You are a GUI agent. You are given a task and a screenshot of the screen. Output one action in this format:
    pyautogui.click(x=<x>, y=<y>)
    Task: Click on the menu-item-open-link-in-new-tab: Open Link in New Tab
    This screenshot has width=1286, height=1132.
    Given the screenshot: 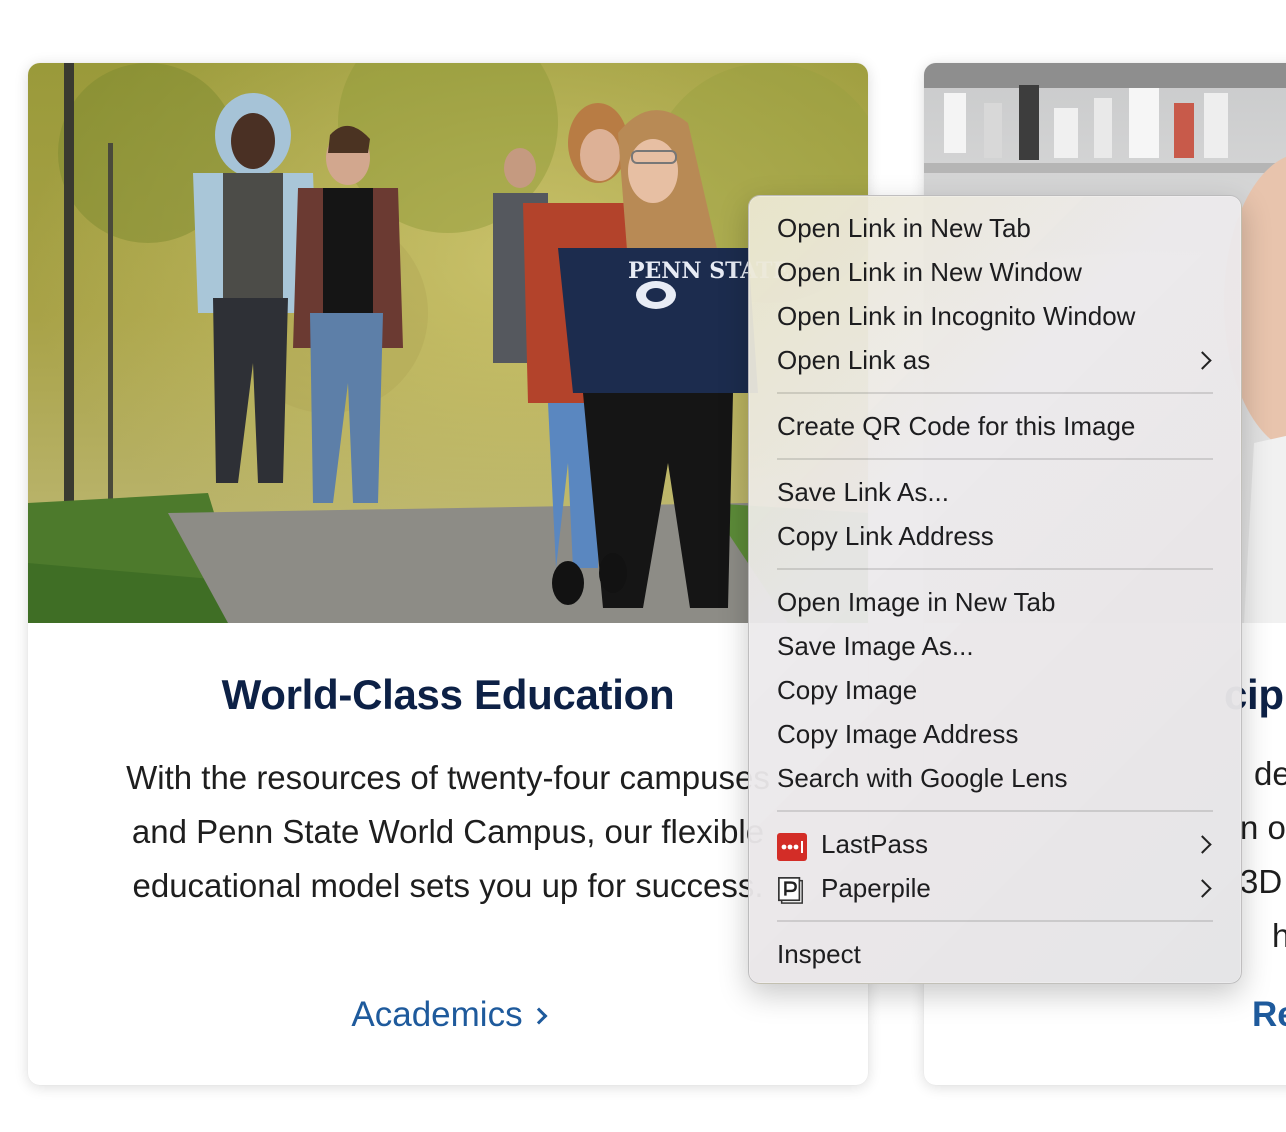 What is the action you would take?
    pyautogui.click(x=995, y=228)
    